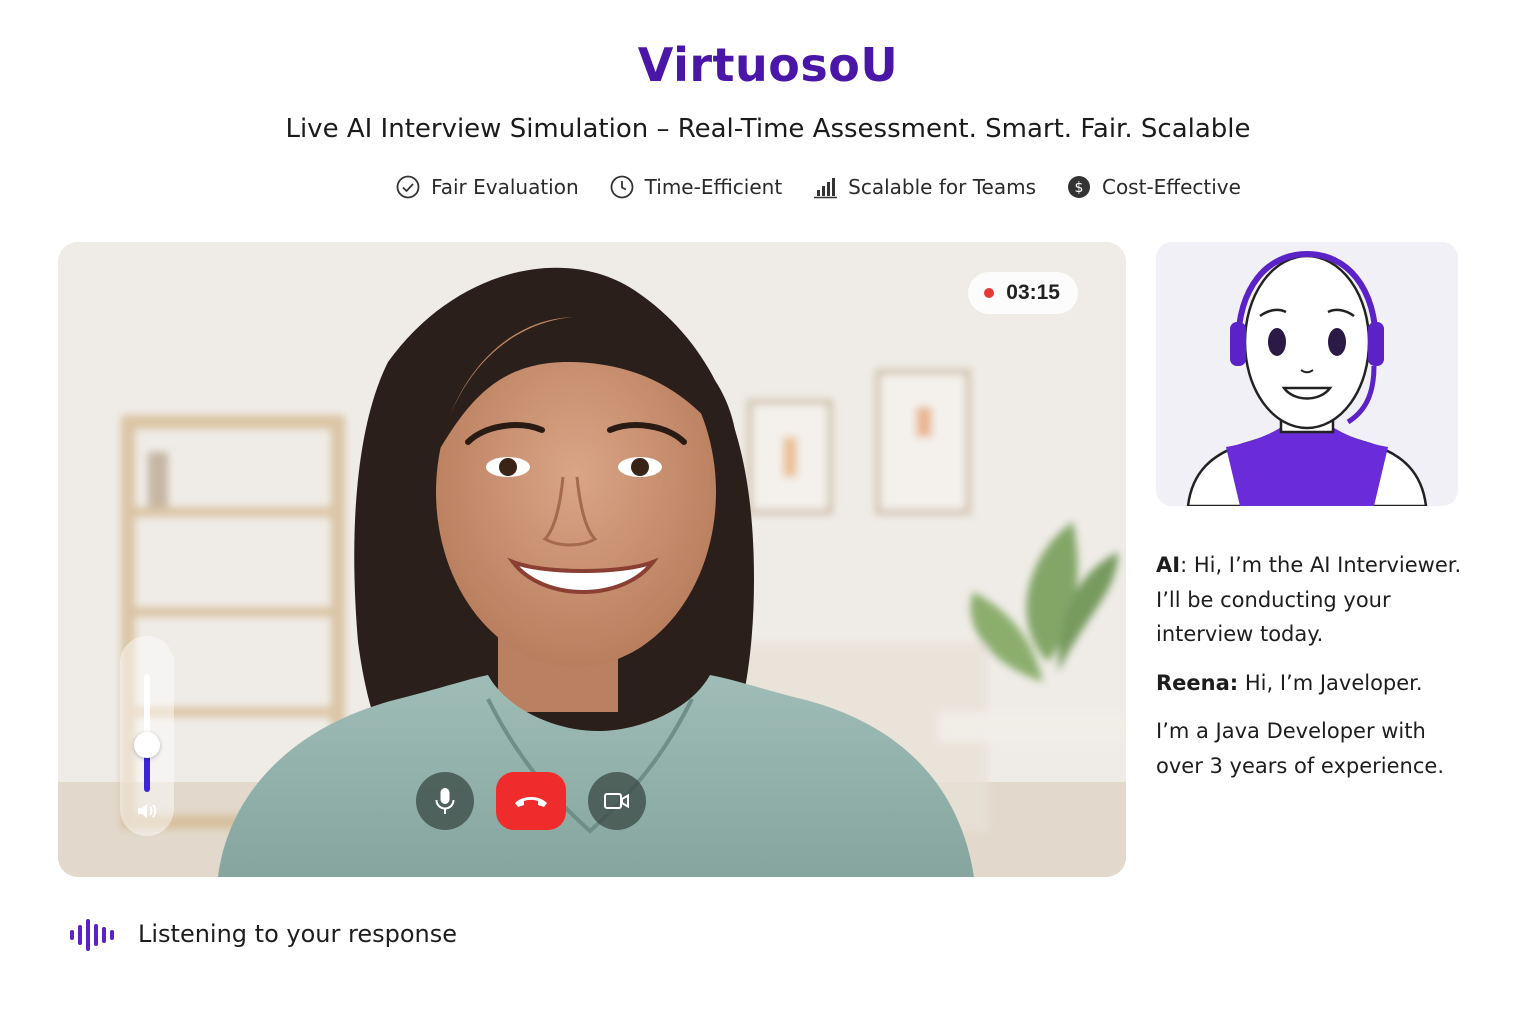 The height and width of the screenshot is (1024, 1536). Describe the element at coordinates (147, 811) in the screenshot. I see `speaker-icon` at that location.